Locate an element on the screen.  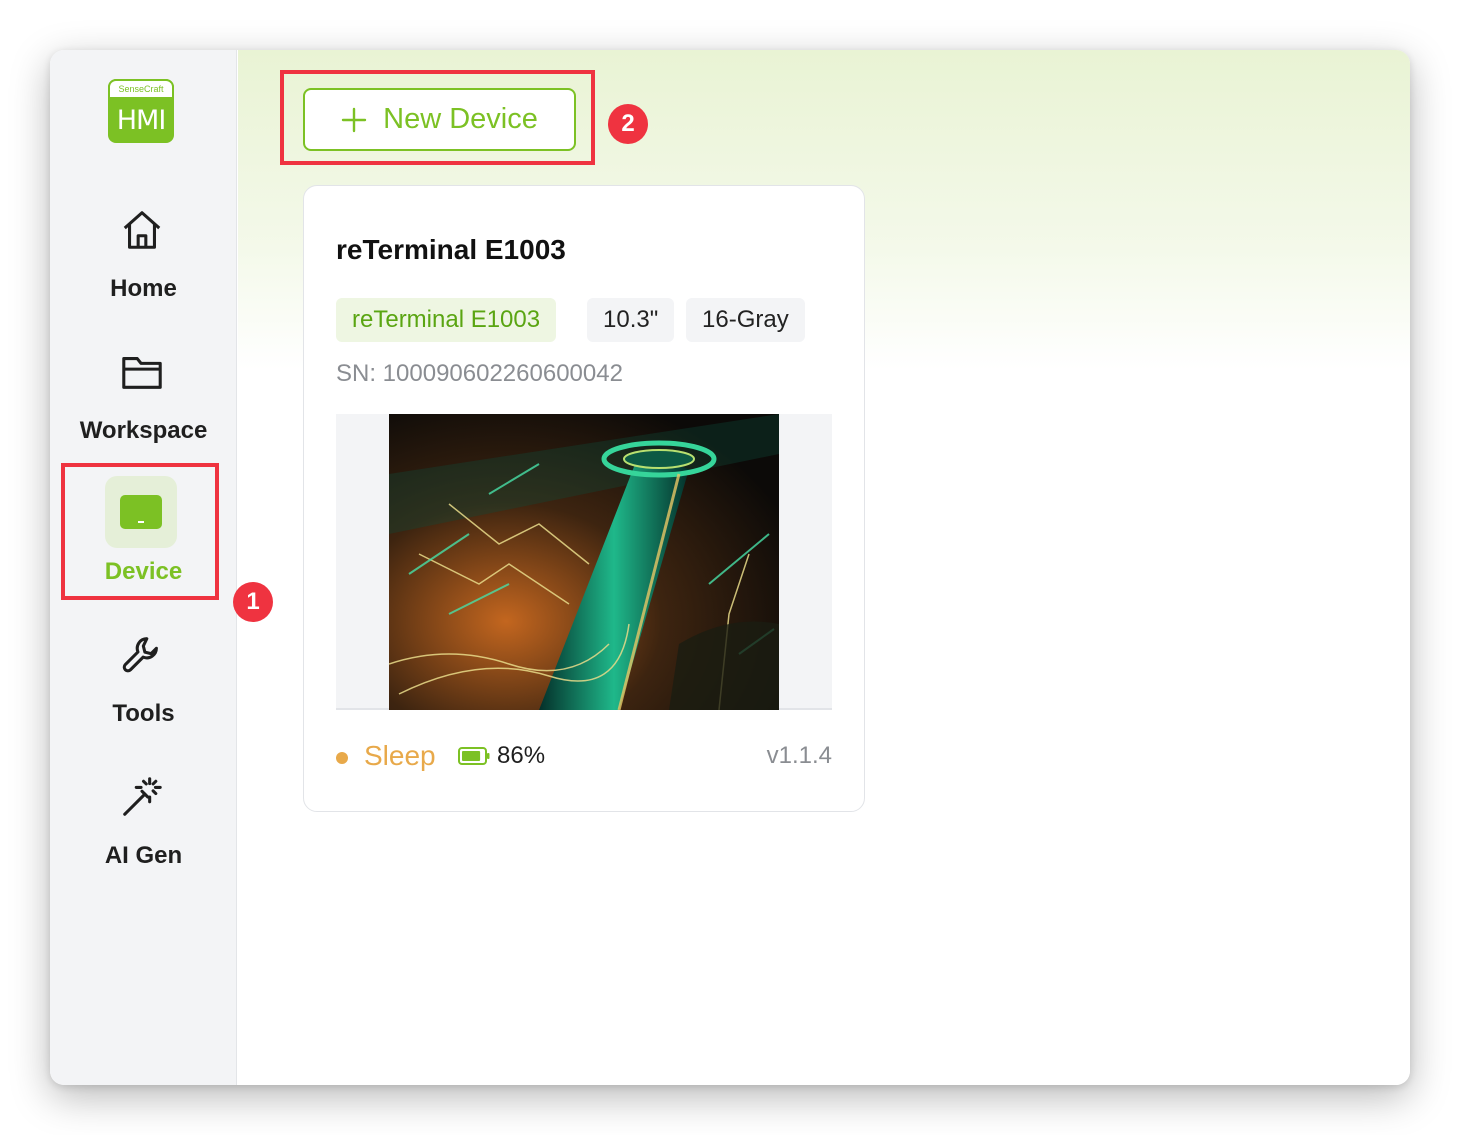
serial-number: SN: 100090602260600042 is located at coordinates (479, 373).